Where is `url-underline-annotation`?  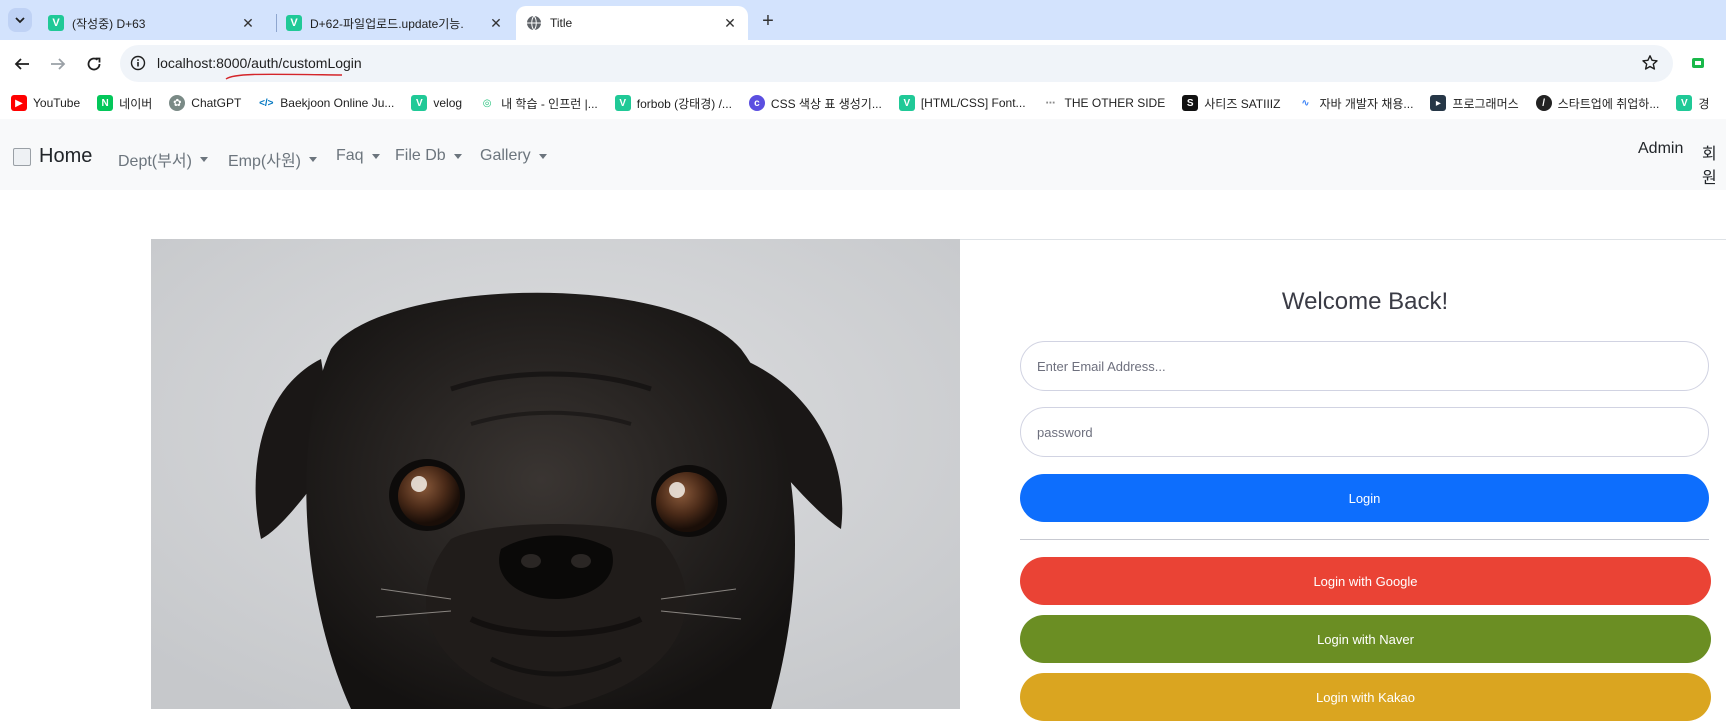 url-underline-annotation is located at coordinates (284, 76).